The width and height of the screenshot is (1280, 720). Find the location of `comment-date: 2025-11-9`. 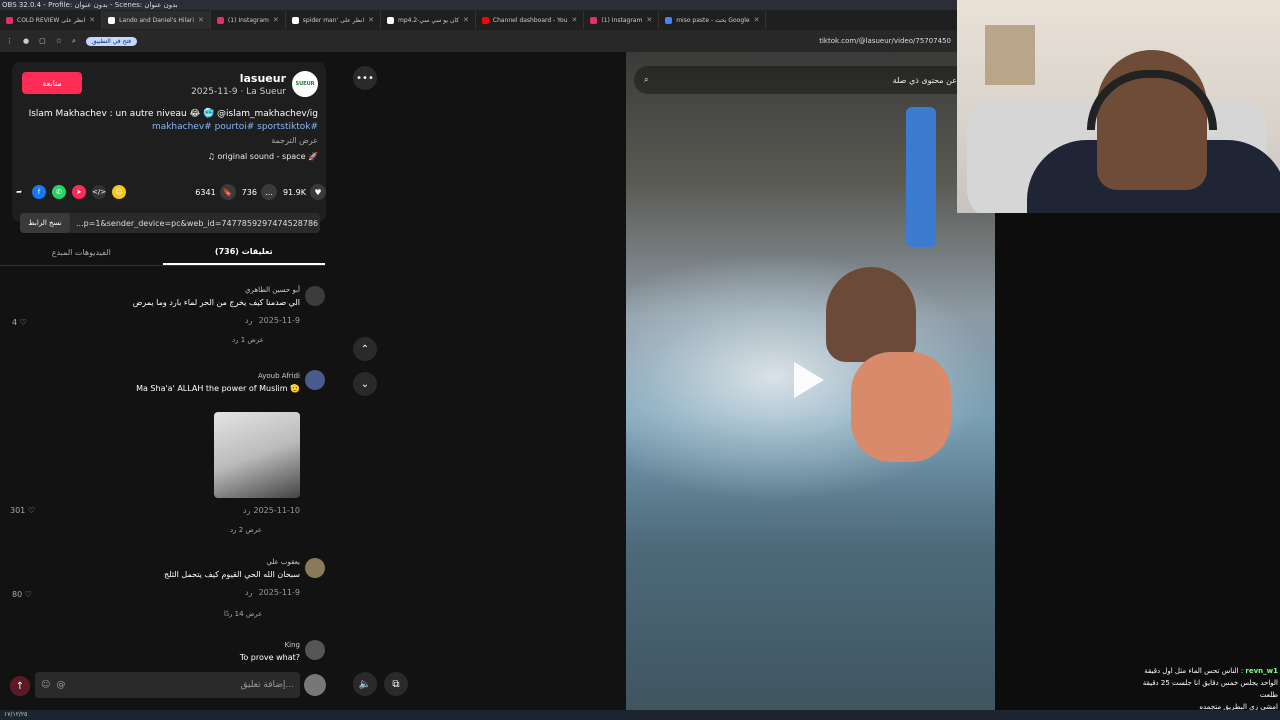

comment-date: 2025-11-9 is located at coordinates (279, 320).